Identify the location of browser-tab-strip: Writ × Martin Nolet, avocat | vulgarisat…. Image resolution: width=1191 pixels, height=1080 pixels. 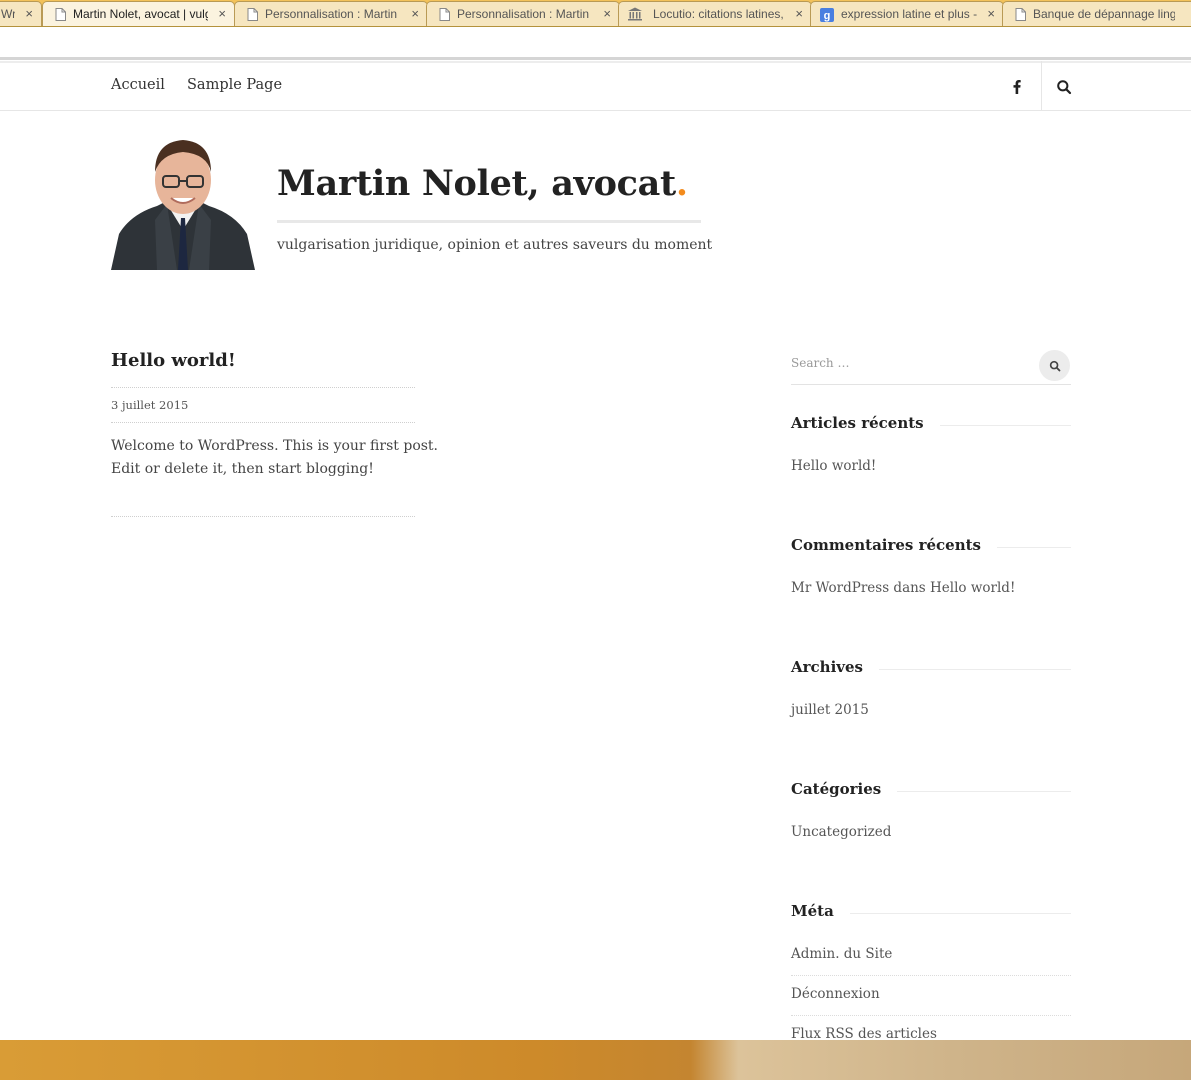
(595, 13).